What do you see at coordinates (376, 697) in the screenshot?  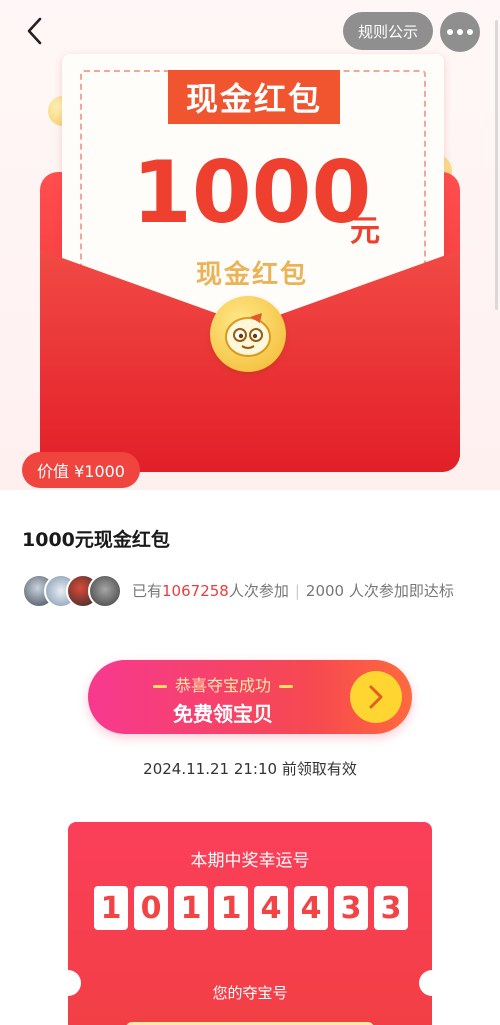 I see `arrow-right-icon` at bounding box center [376, 697].